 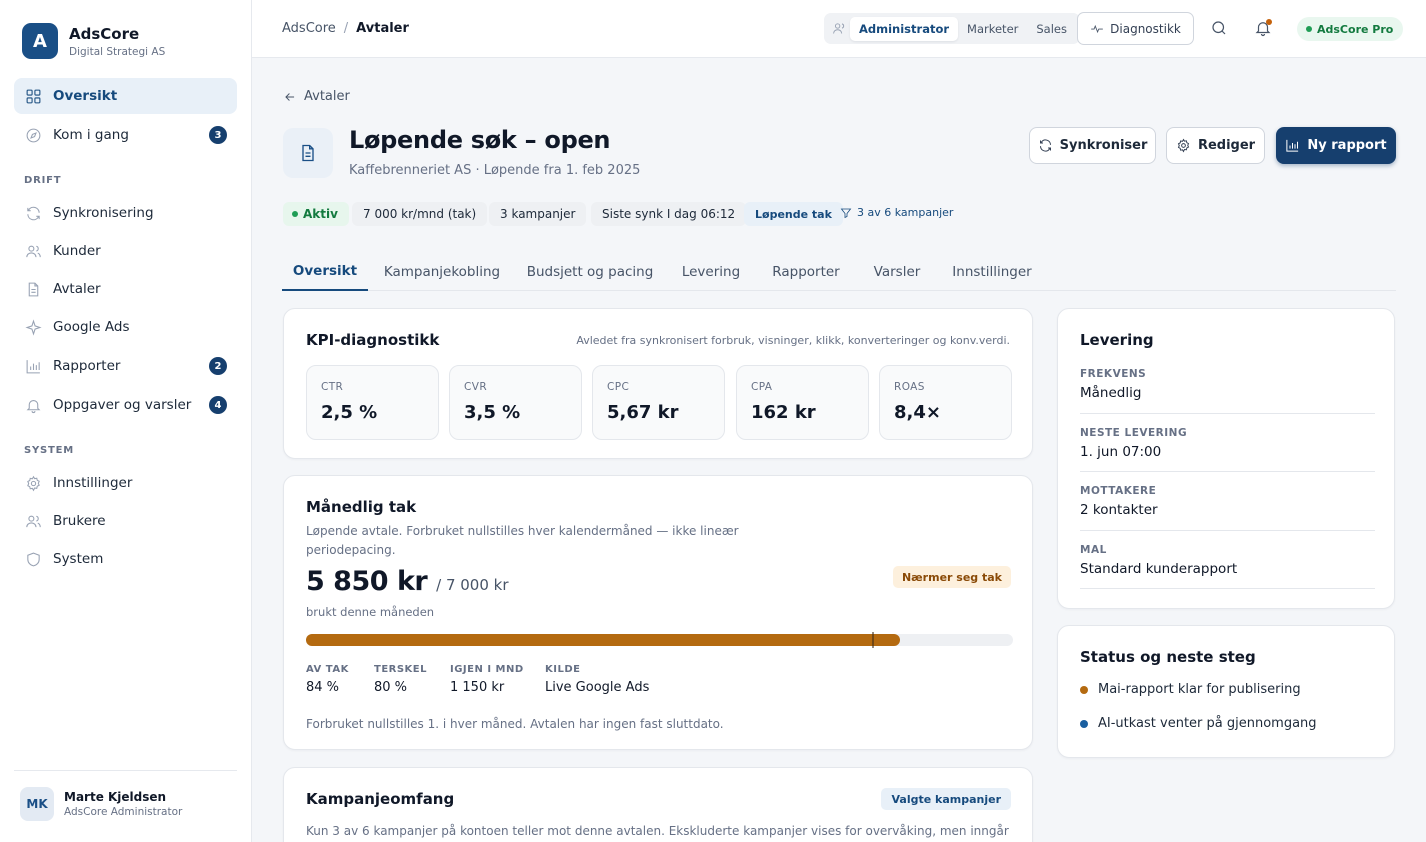 I want to click on sidebar-item-system: System, so click(x=125, y=559).